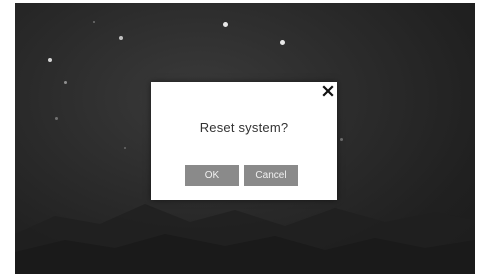  I want to click on ok-button: OK, so click(212, 175).